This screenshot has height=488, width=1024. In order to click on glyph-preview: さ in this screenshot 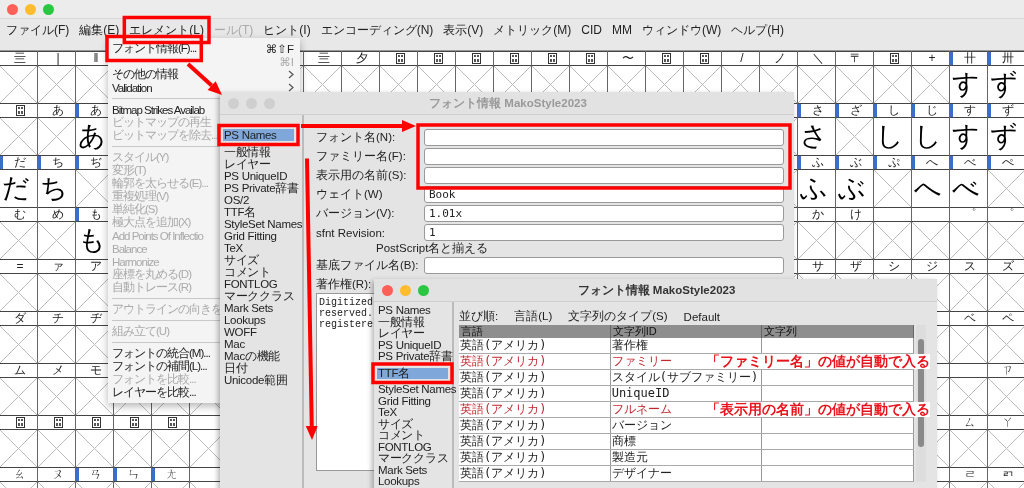, I will do `click(816, 136)`.